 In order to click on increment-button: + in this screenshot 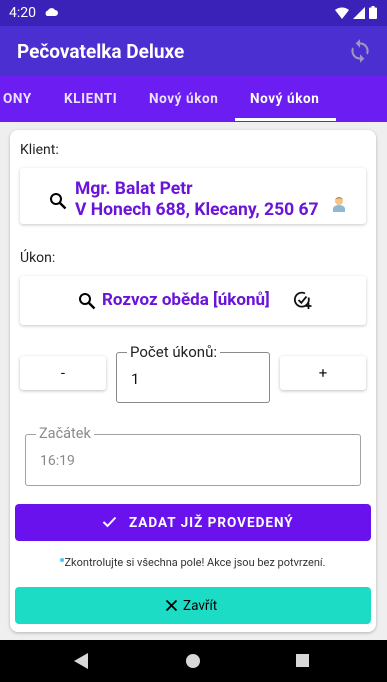, I will do `click(323, 373)`.